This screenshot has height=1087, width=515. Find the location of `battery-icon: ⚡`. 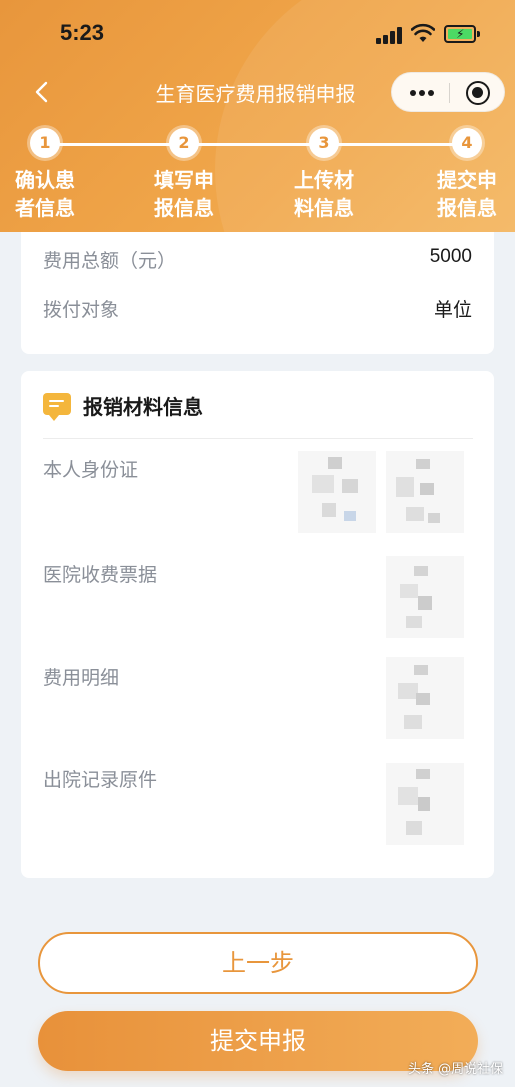

battery-icon: ⚡ is located at coordinates (462, 34).